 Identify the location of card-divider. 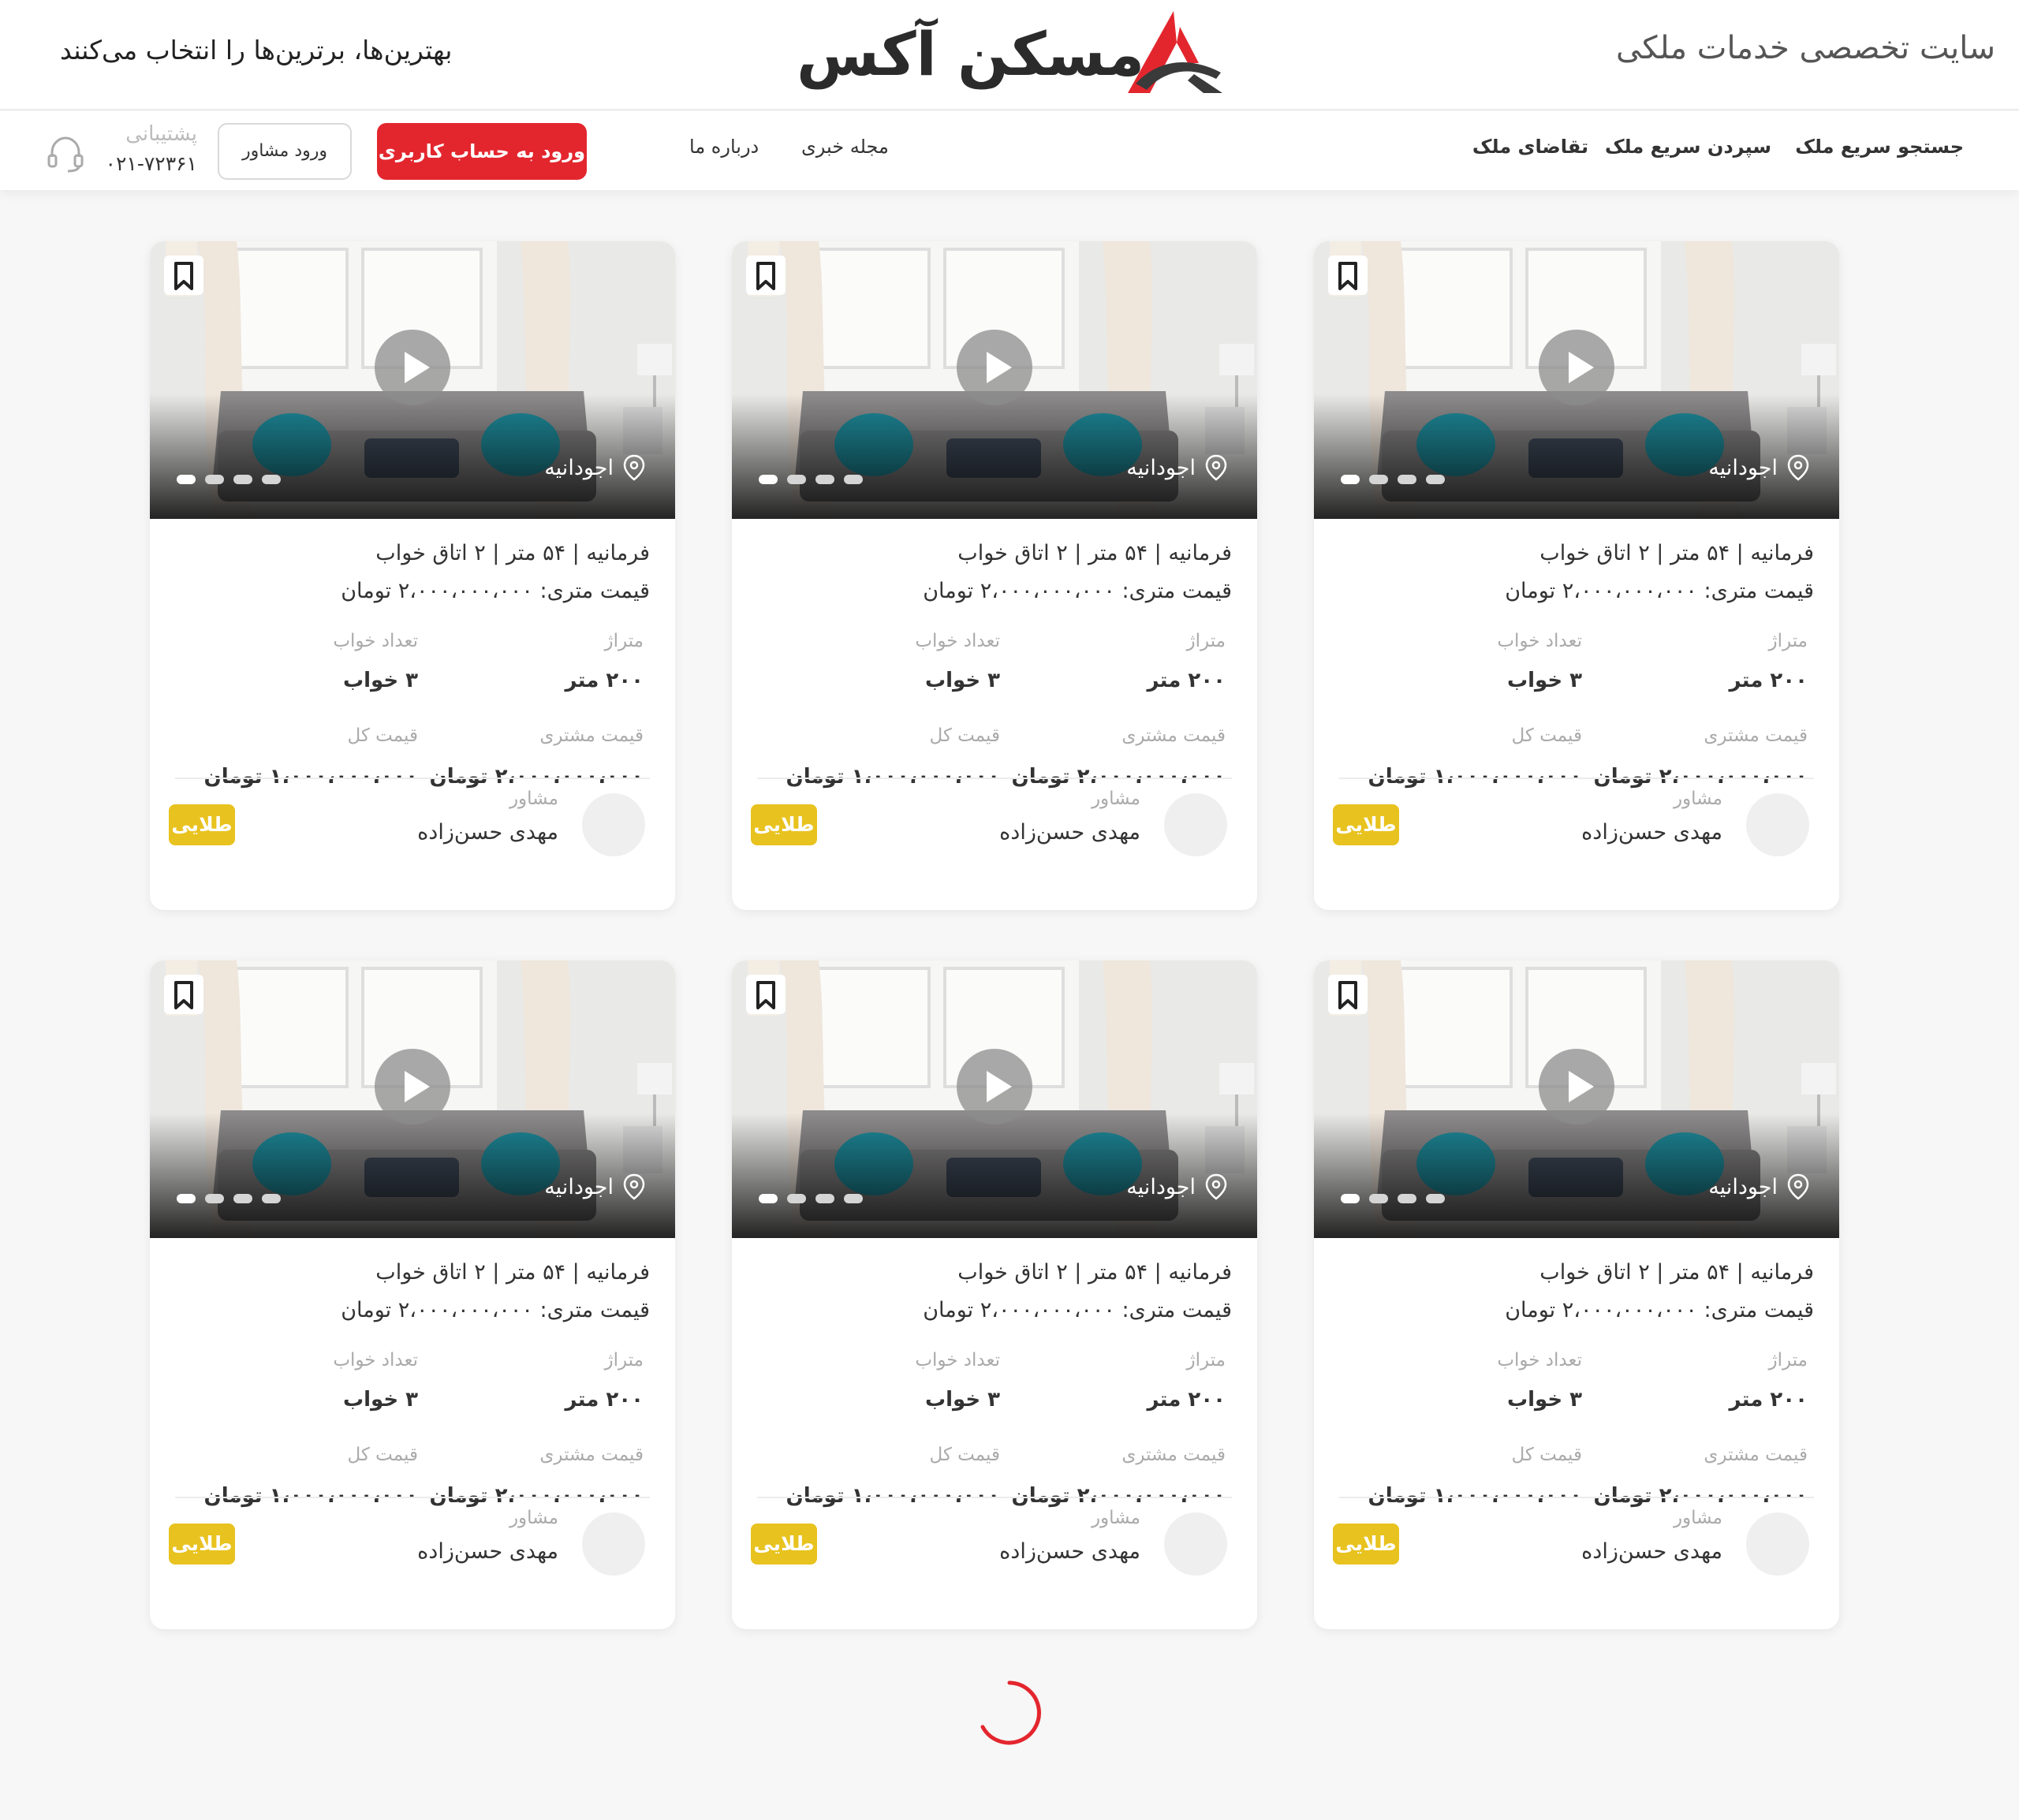
(1576, 778).